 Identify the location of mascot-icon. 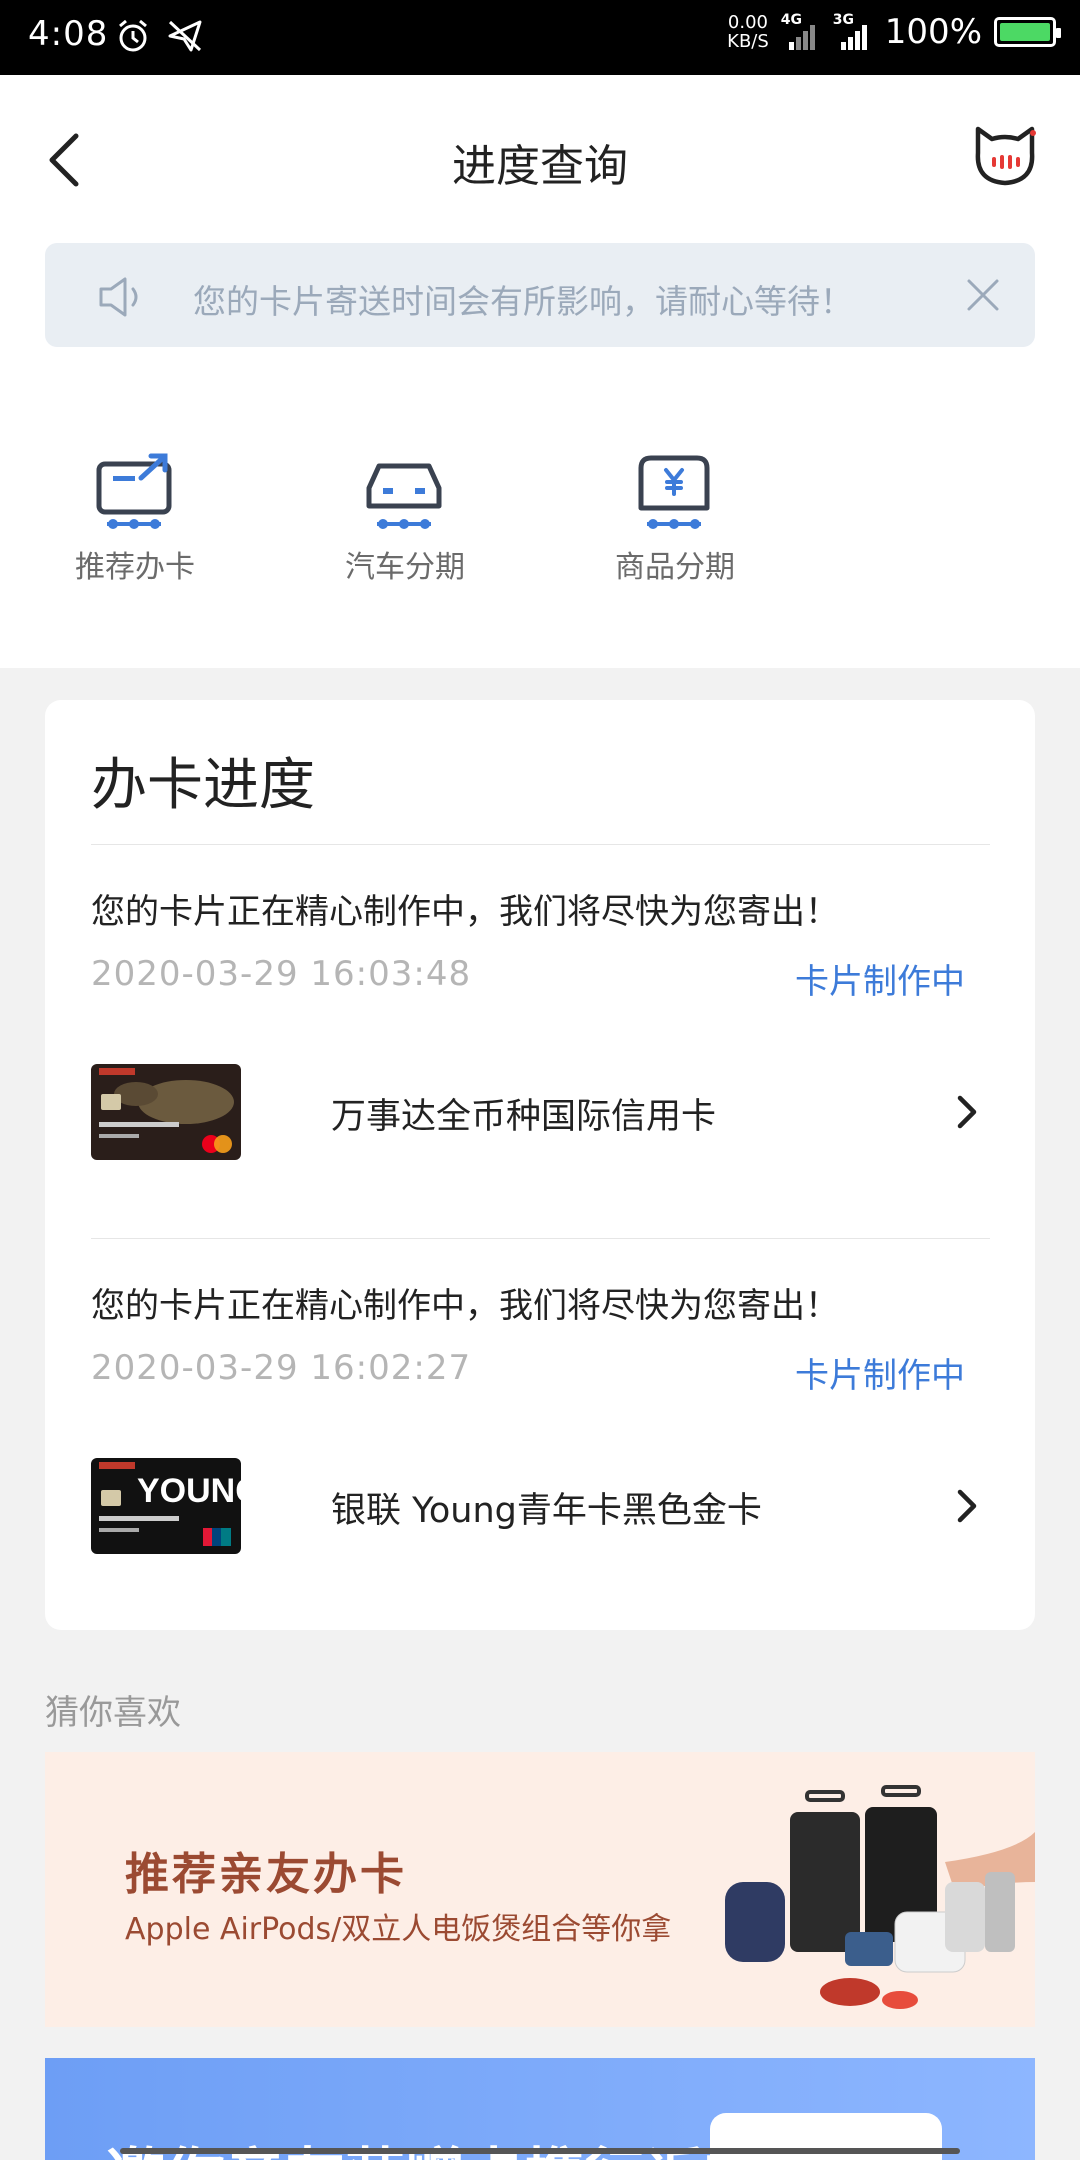
(1005, 156).